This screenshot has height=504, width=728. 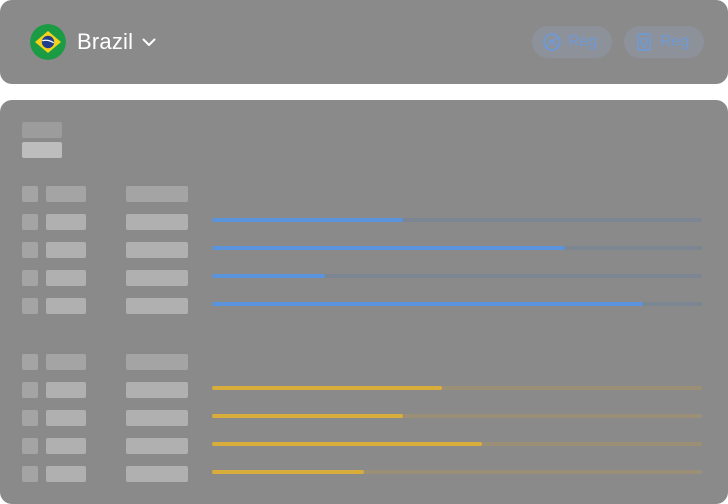 I want to click on dashed-circle-icon, so click(x=552, y=42).